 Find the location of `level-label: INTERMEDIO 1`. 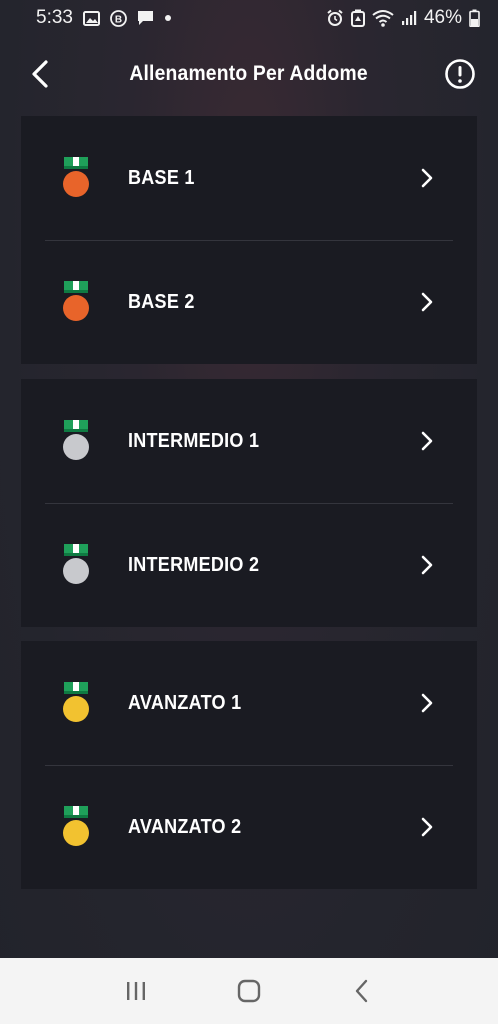

level-label: INTERMEDIO 1 is located at coordinates (194, 440).